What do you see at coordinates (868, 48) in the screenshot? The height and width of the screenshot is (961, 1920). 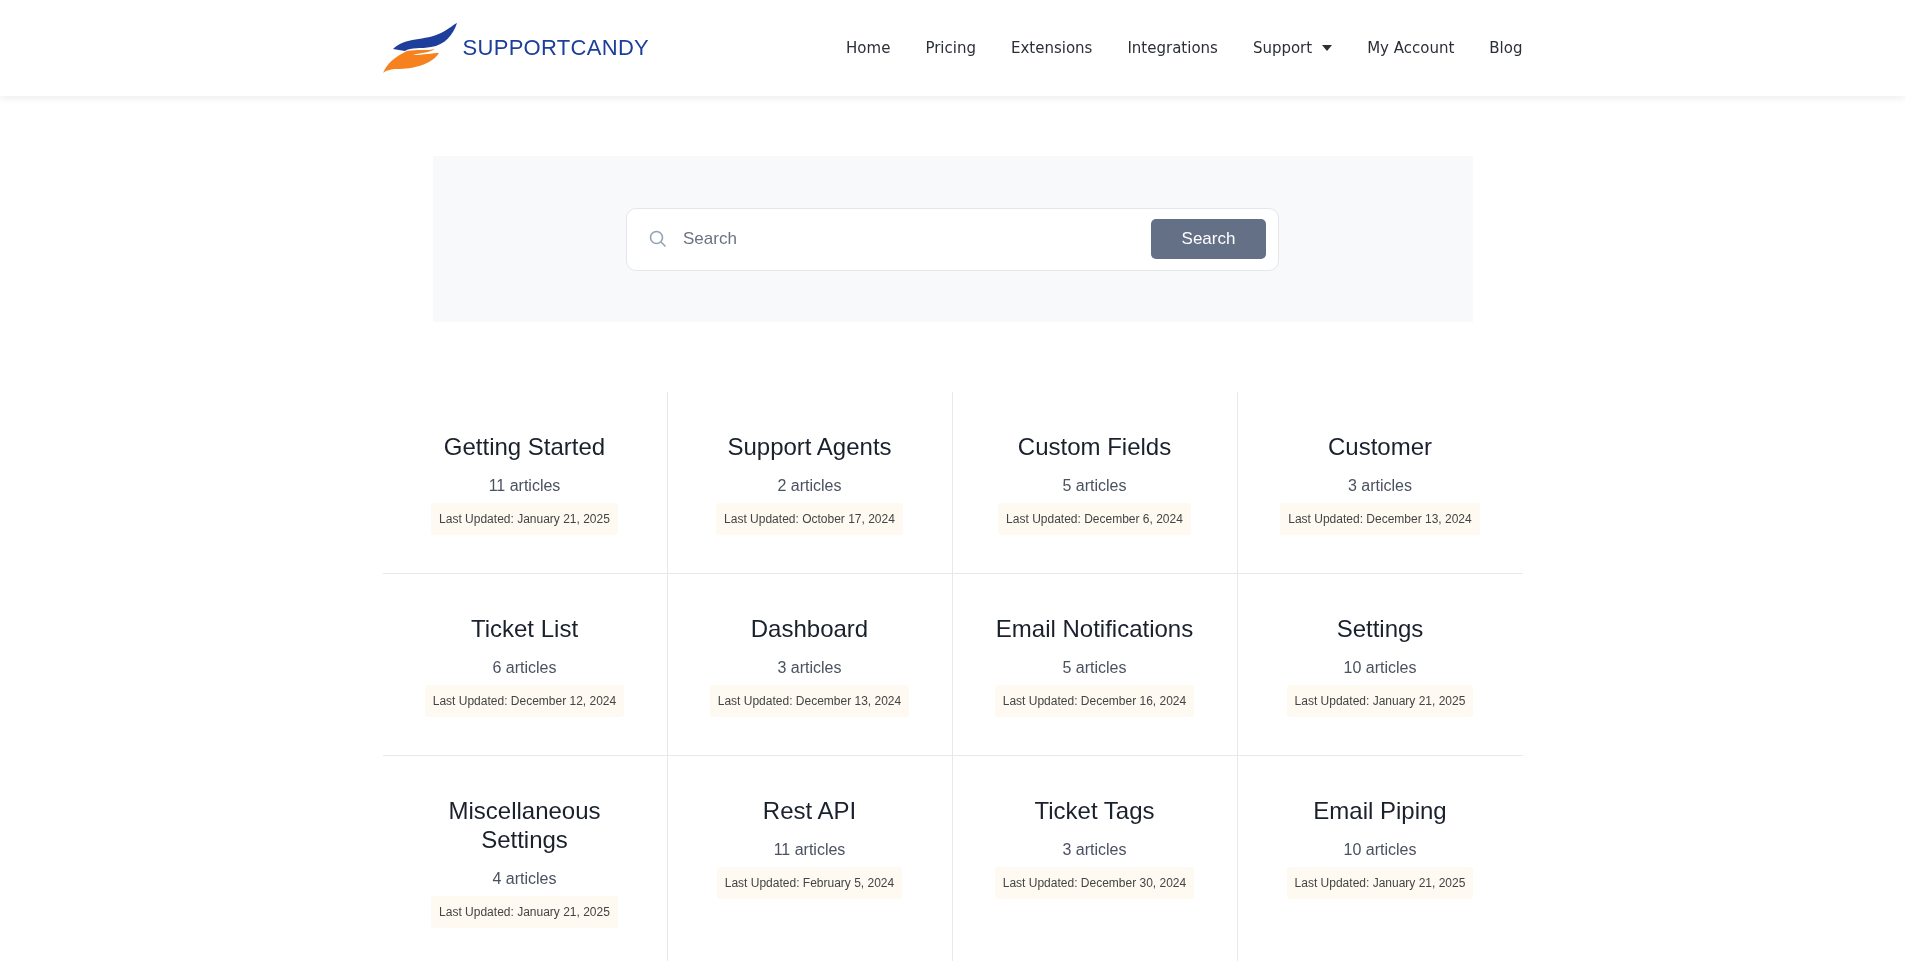 I see `nav-link: Home` at bounding box center [868, 48].